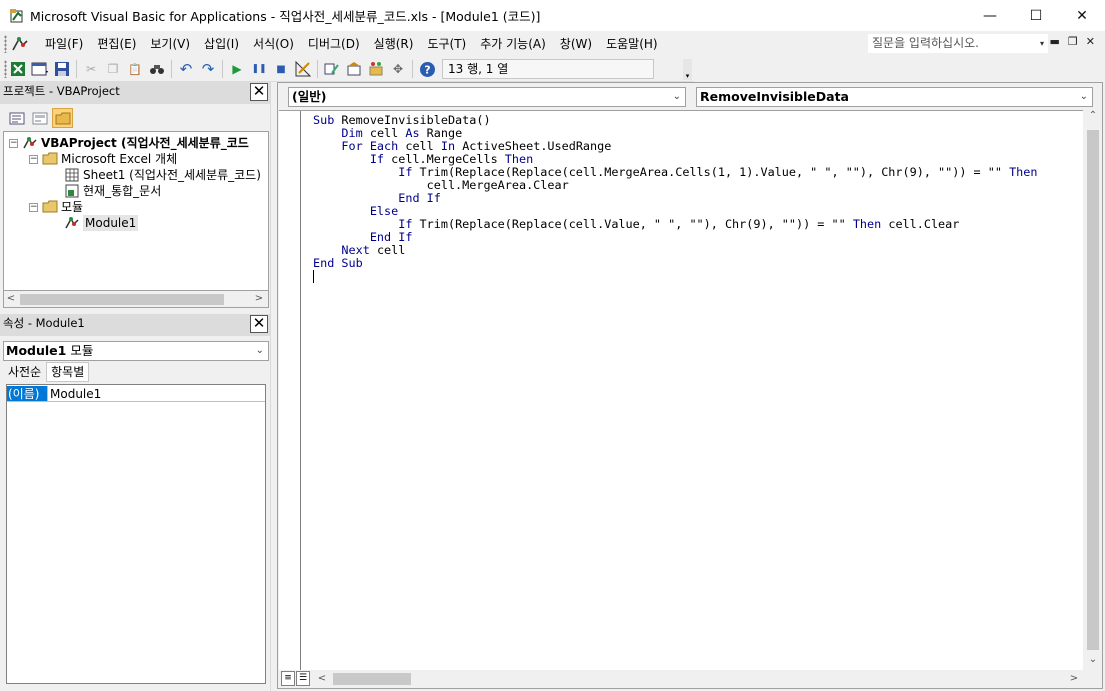 This screenshot has width=1105, height=691. What do you see at coordinates (354, 69) in the screenshot?
I see `properties-window-icon` at bounding box center [354, 69].